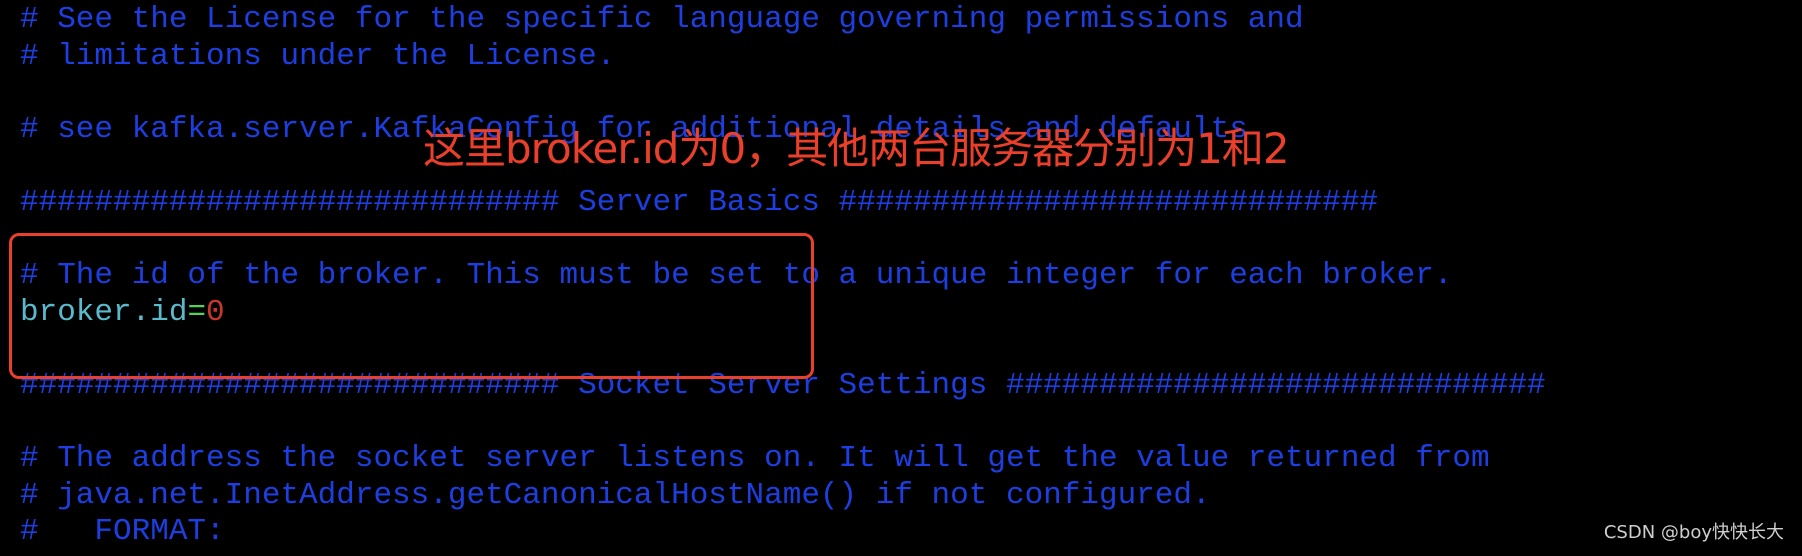  Describe the element at coordinates (318, 56) in the screenshot. I see `code-line: # limitations under the License.` at that location.